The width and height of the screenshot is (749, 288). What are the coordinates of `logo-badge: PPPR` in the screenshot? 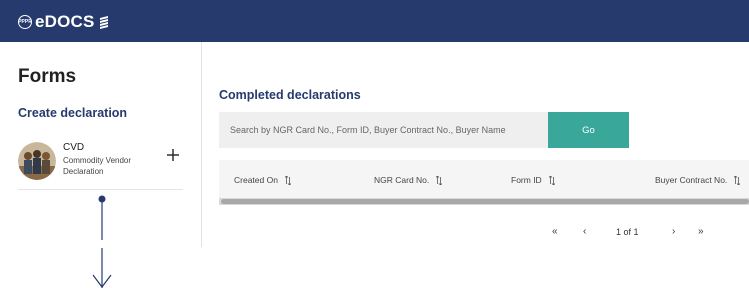 It's located at (25, 22).